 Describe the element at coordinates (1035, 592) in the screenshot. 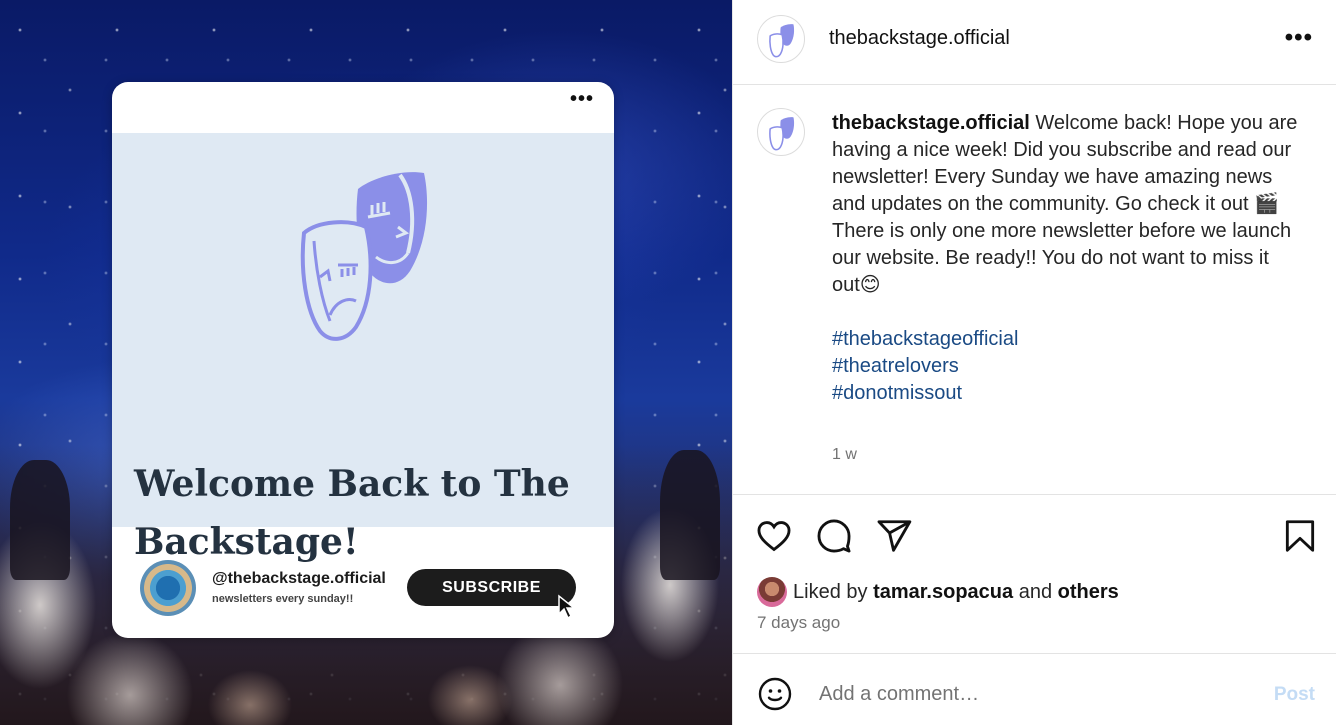

I see `liked-by-and: and` at that location.